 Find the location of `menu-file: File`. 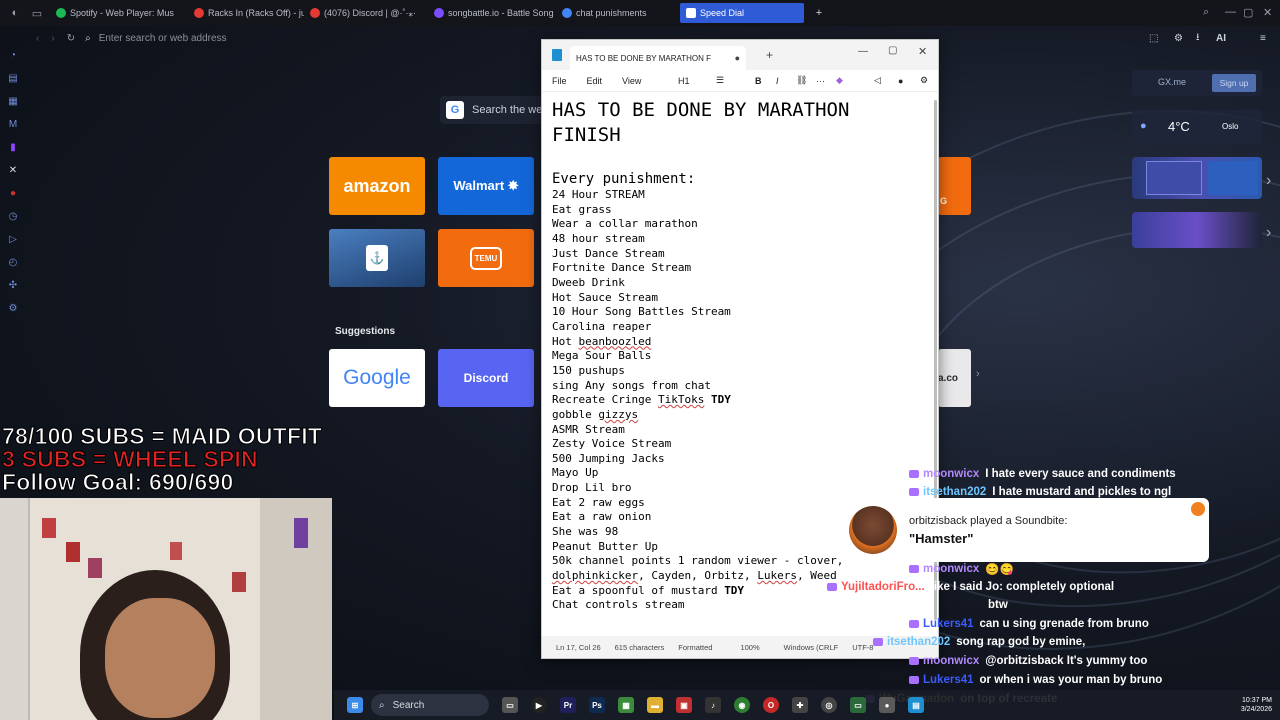

menu-file: File is located at coordinates (559, 81).